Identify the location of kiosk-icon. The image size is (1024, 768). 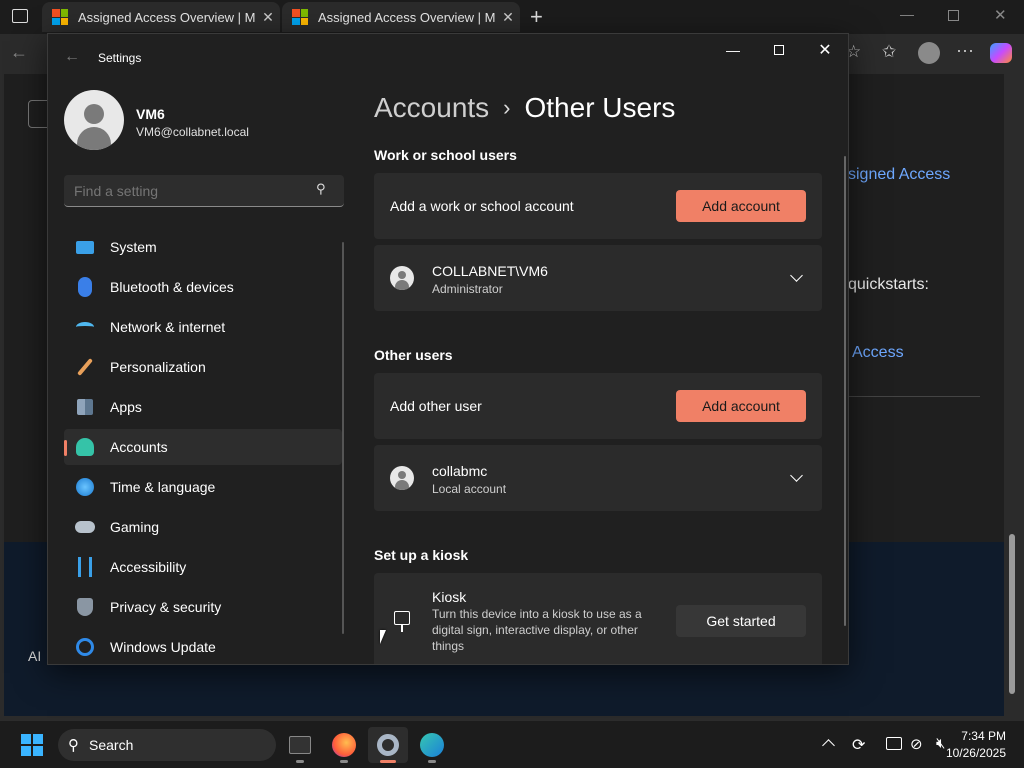
(402, 618).